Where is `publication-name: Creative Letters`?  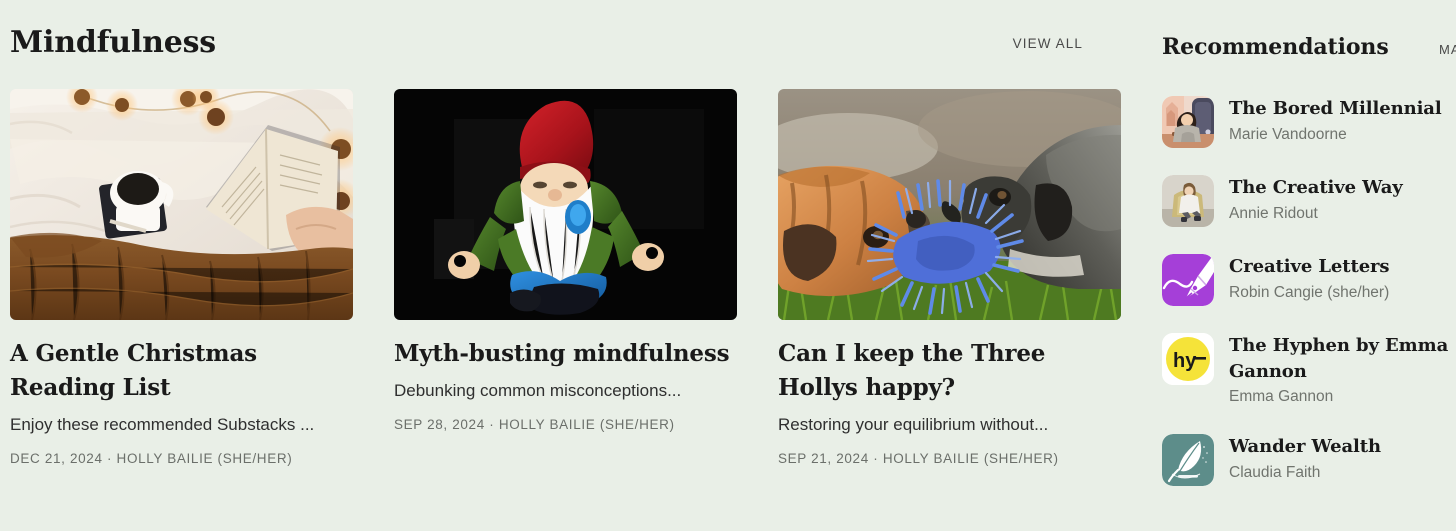
publication-name: Creative Letters is located at coordinates (1309, 267).